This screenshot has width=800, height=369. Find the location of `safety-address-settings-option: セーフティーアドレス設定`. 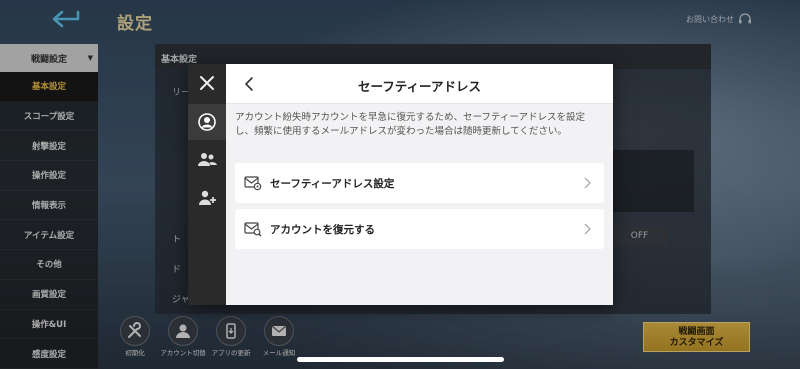

safety-address-settings-option: セーフティーアドレス設定 is located at coordinates (419, 183).